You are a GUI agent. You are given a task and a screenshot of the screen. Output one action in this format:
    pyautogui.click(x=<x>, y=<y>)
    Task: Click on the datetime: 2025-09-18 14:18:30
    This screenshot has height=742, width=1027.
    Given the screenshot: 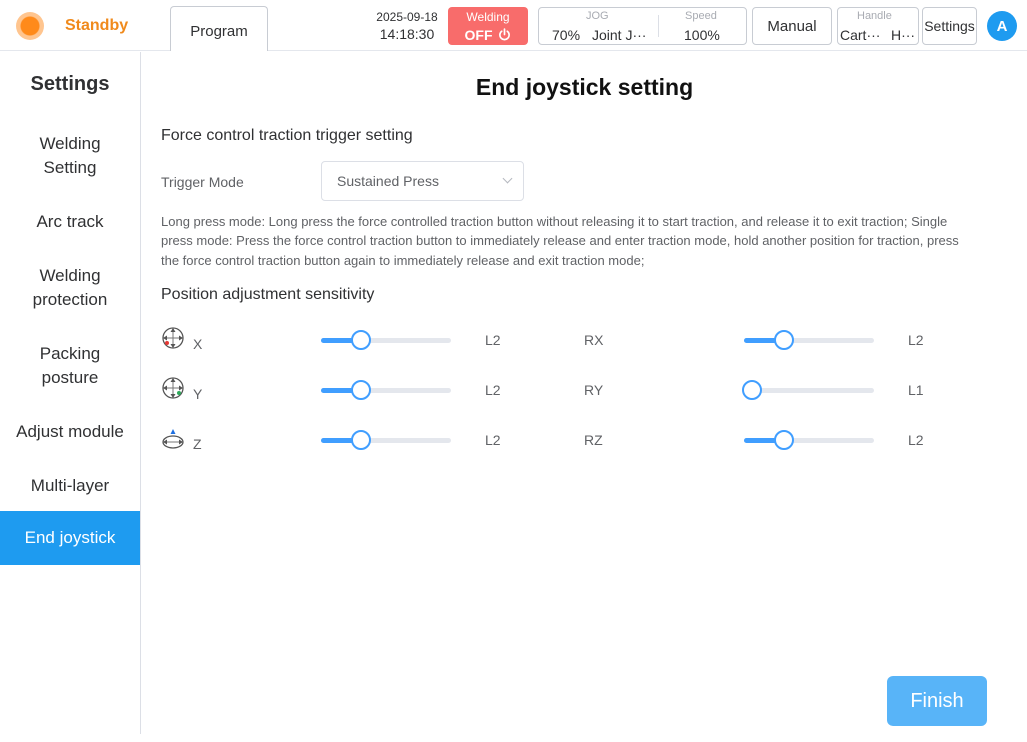 What is the action you would take?
    pyautogui.click(x=407, y=26)
    